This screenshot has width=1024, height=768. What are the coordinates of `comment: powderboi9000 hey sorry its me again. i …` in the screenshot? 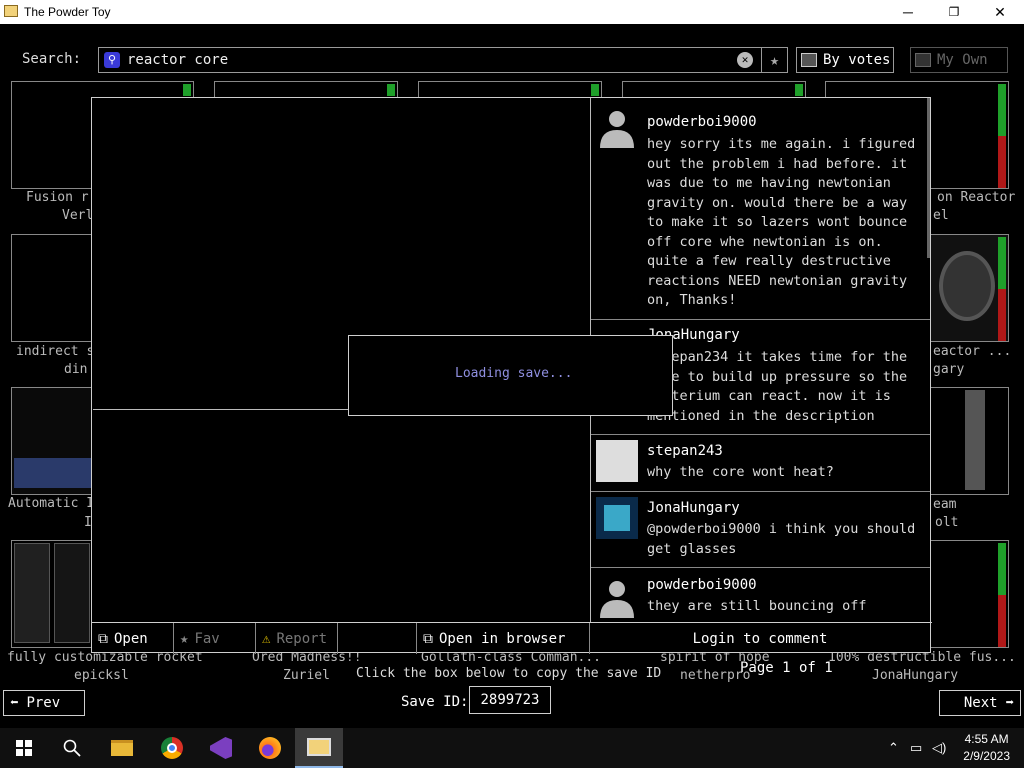 It's located at (760, 209).